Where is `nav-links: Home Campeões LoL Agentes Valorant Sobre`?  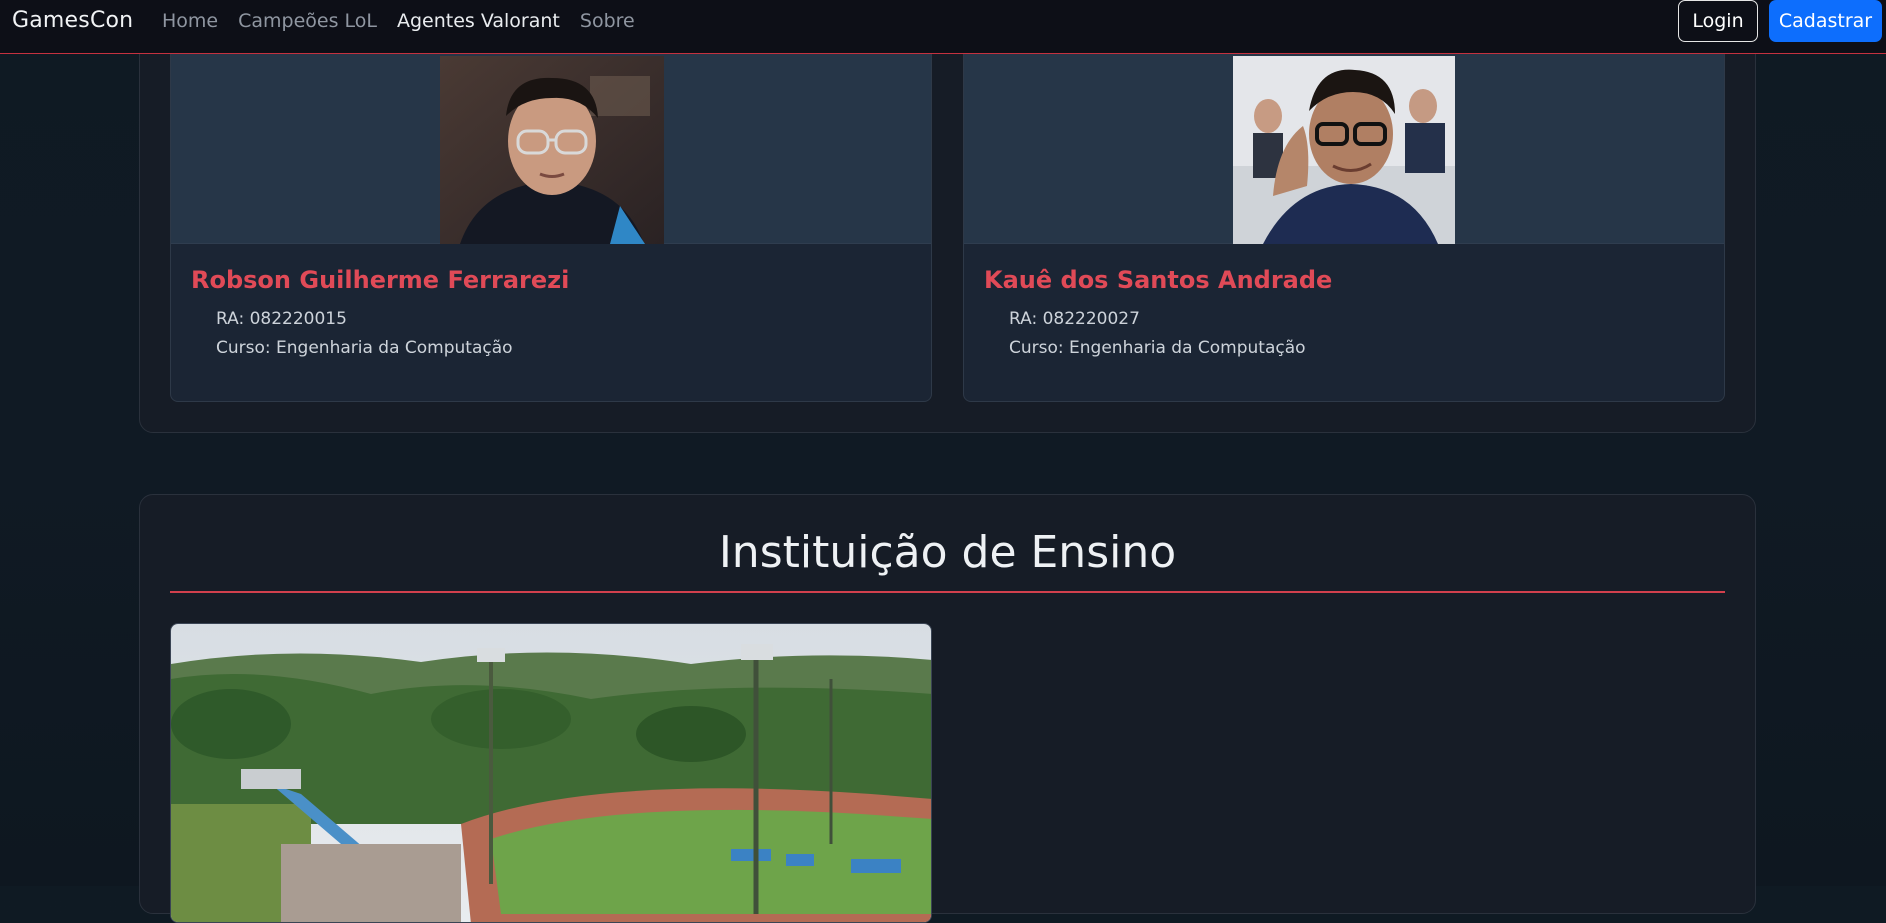
nav-links: Home Campeões LoL Agentes Valorant Sobre is located at coordinates (408, 21).